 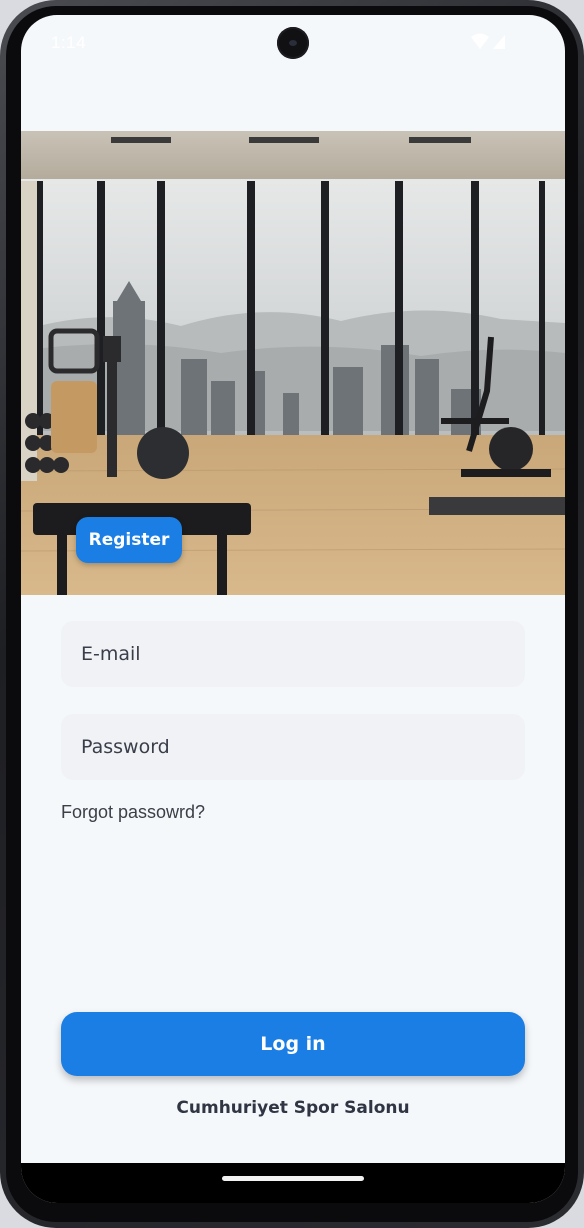 I want to click on status-time: 1:14, so click(x=69, y=42).